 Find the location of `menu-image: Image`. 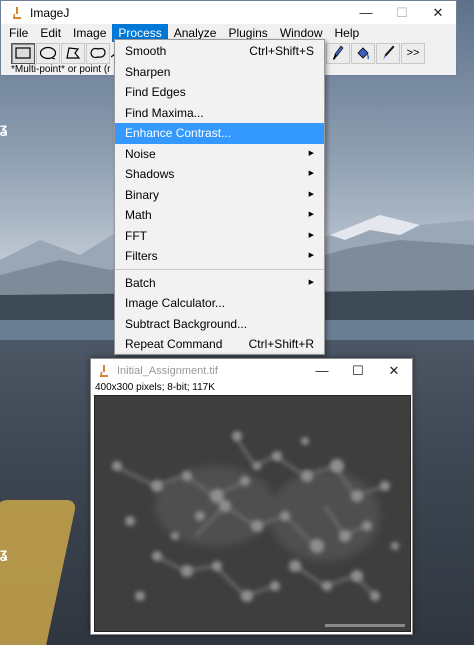

menu-image: Image is located at coordinates (89, 33).